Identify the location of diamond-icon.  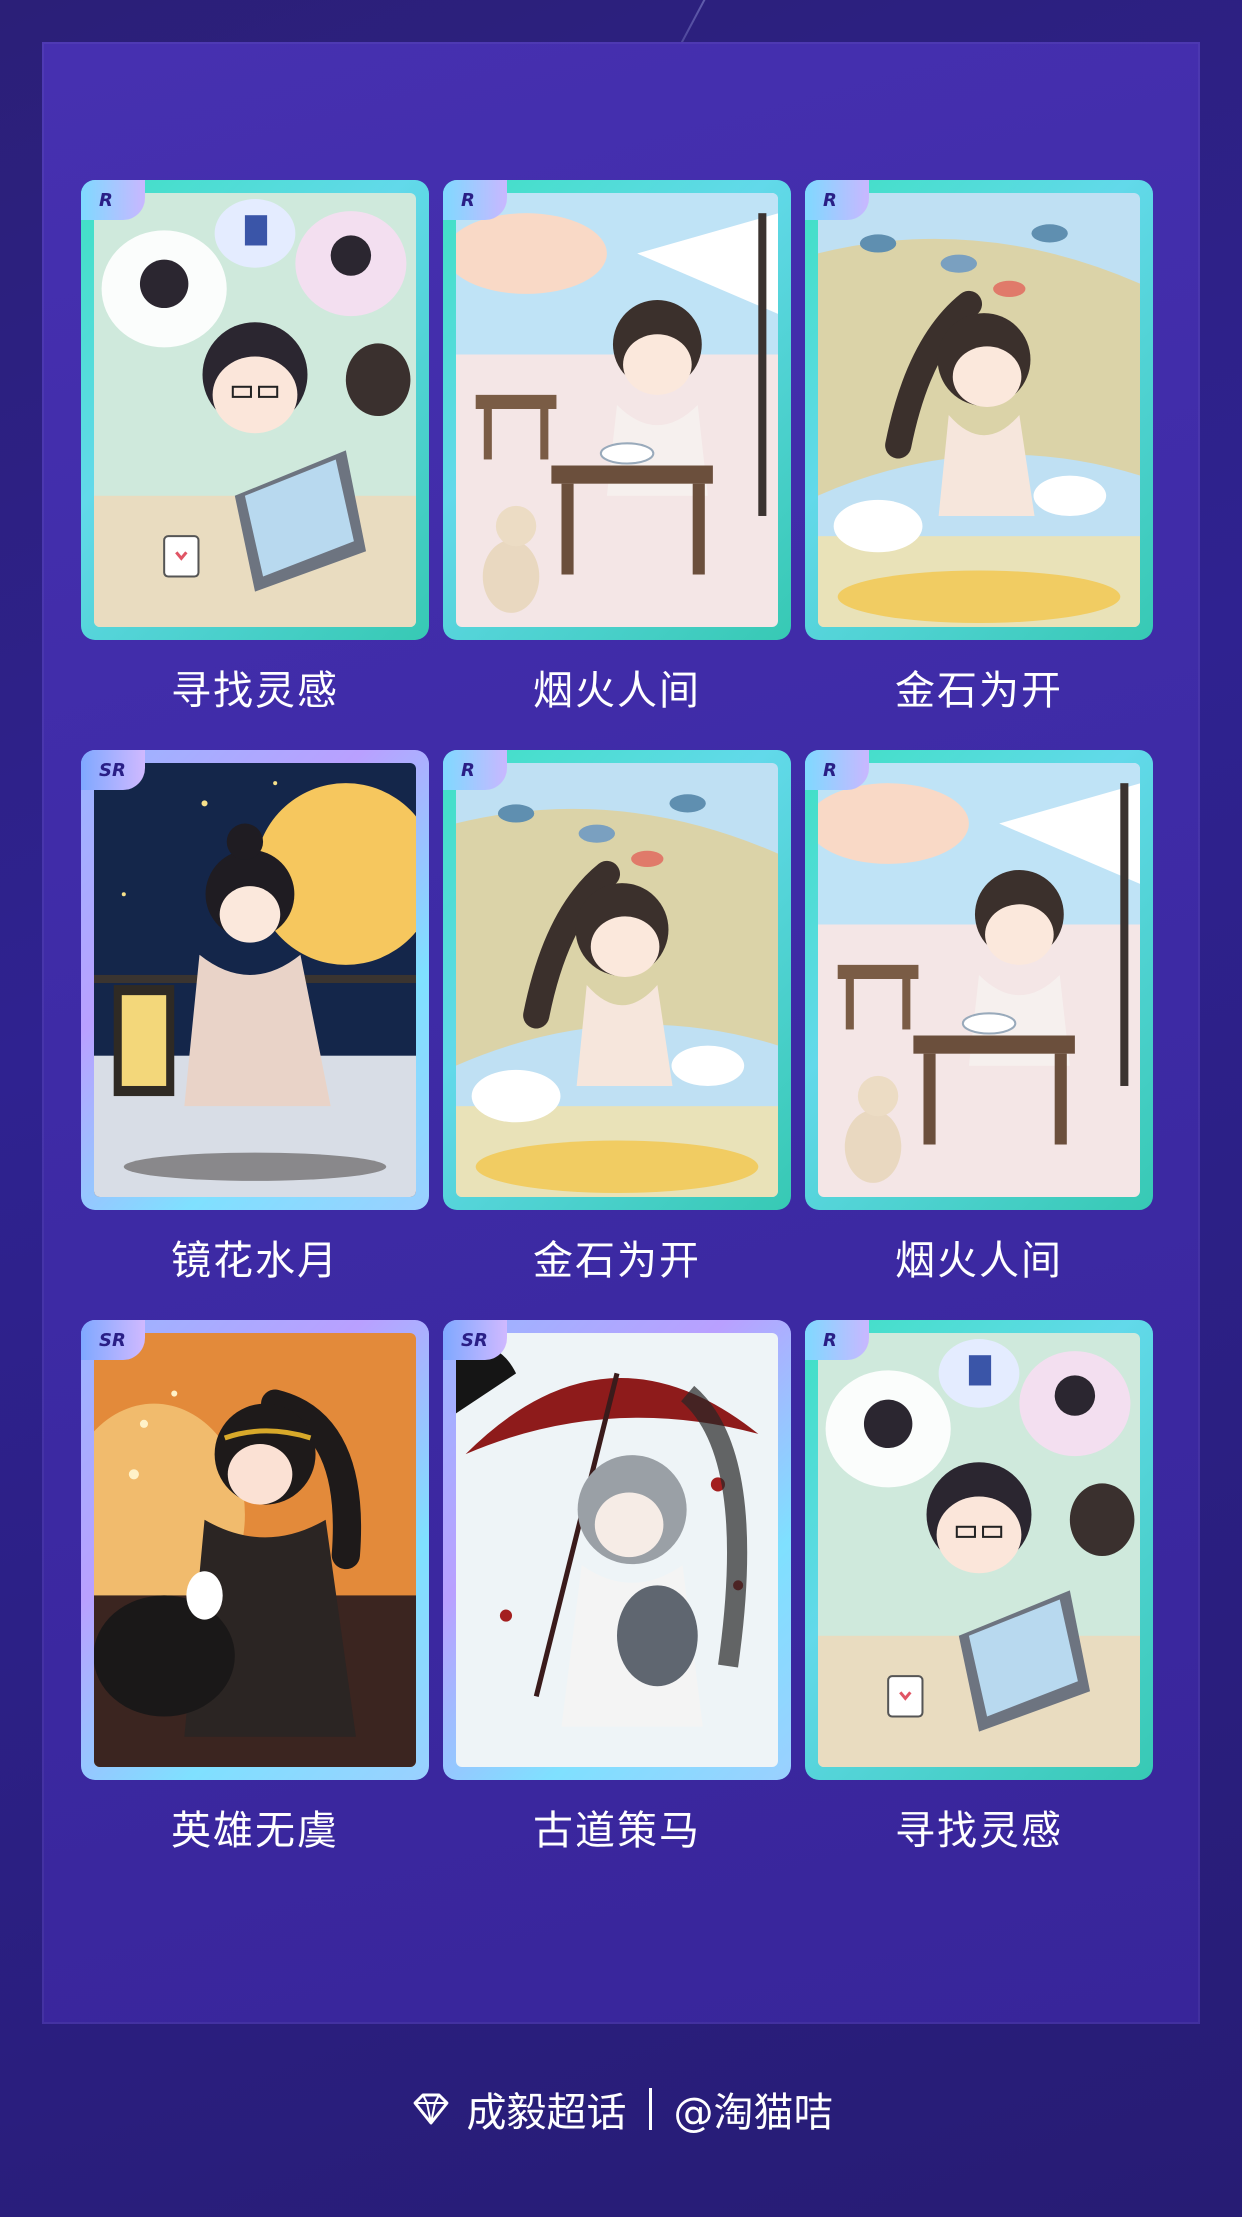
(430, 2109).